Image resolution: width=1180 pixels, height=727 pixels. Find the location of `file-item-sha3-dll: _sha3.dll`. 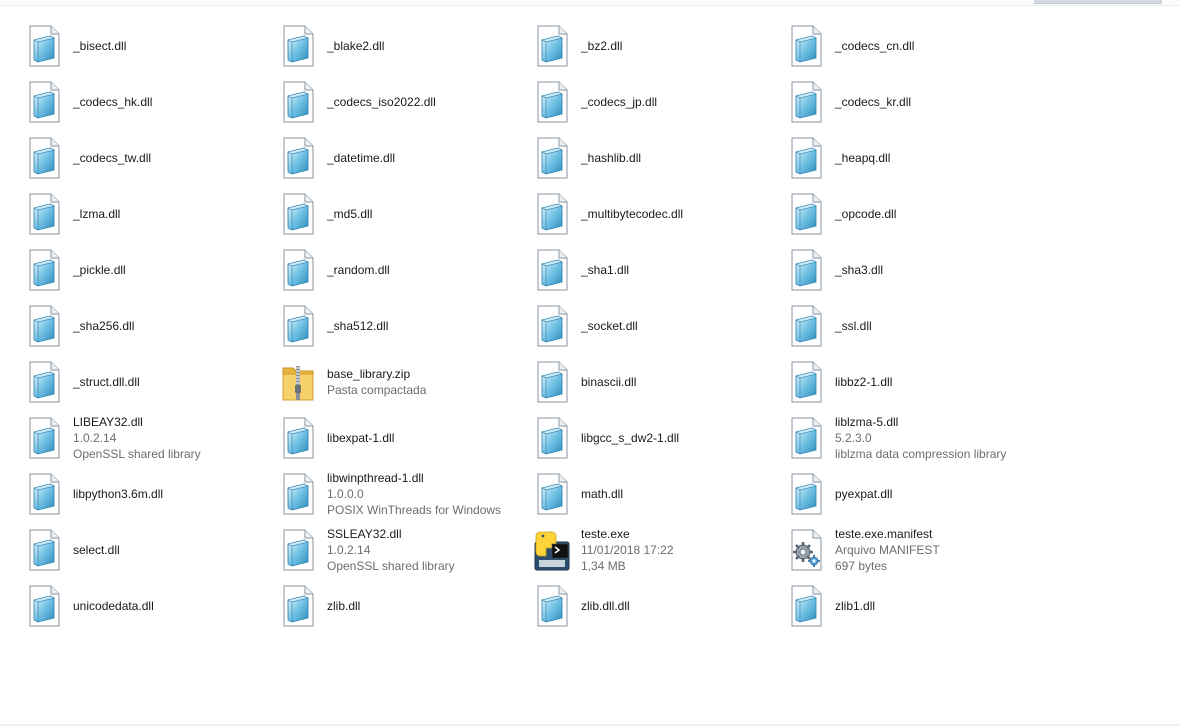

file-item-sha3-dll: _sha3.dll is located at coordinates (915, 270).